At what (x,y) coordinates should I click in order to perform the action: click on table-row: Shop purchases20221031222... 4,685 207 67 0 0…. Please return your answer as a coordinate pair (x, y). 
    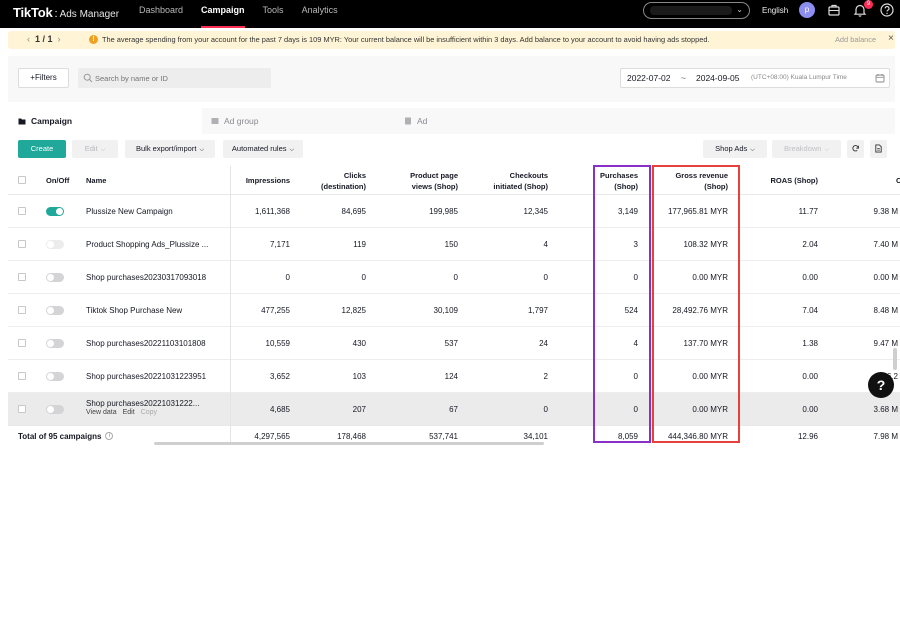
    Looking at the image, I should click on (454, 409).